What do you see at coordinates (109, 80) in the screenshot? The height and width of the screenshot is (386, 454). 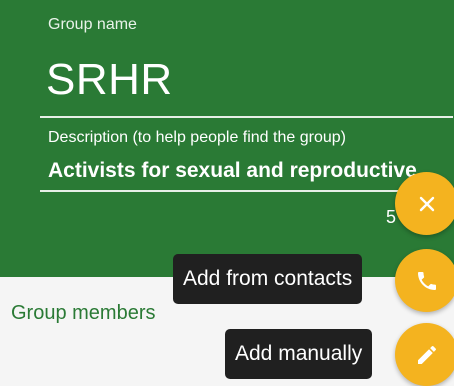 I see `group-name-input: SRHR` at bounding box center [109, 80].